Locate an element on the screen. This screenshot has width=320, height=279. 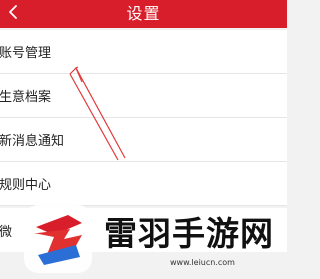
page-title: 设置 is located at coordinates (143, 13).